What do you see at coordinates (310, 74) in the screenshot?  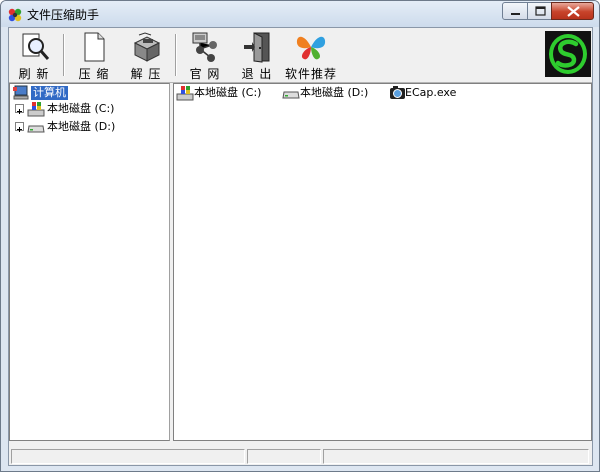 I see `recommend-label: 软件推荐` at bounding box center [310, 74].